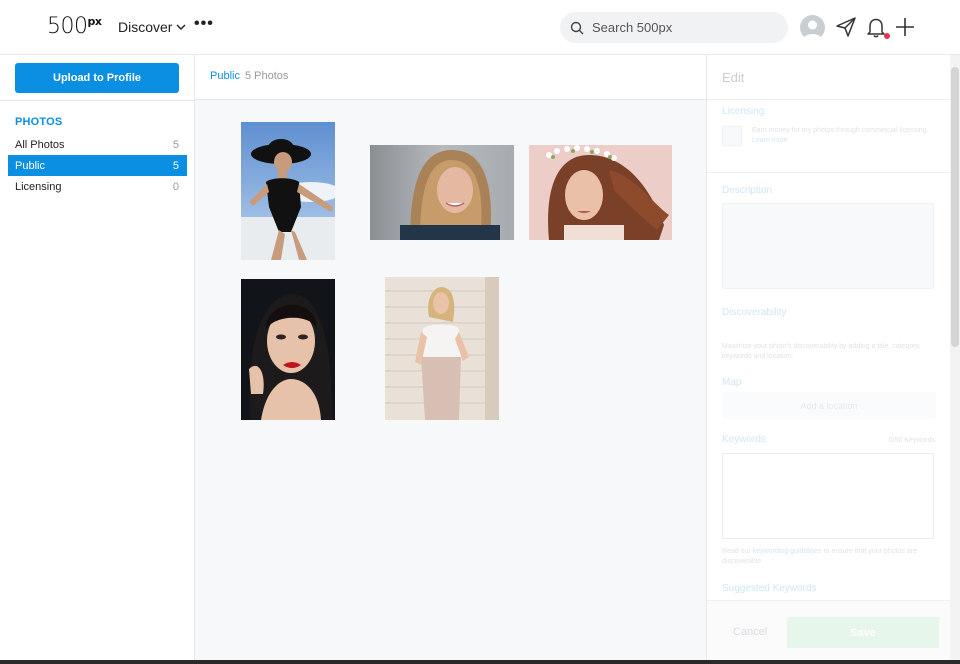 The width and height of the screenshot is (960, 664). I want to click on sidebar-item-all-photos: All Photos 5, so click(97, 144).